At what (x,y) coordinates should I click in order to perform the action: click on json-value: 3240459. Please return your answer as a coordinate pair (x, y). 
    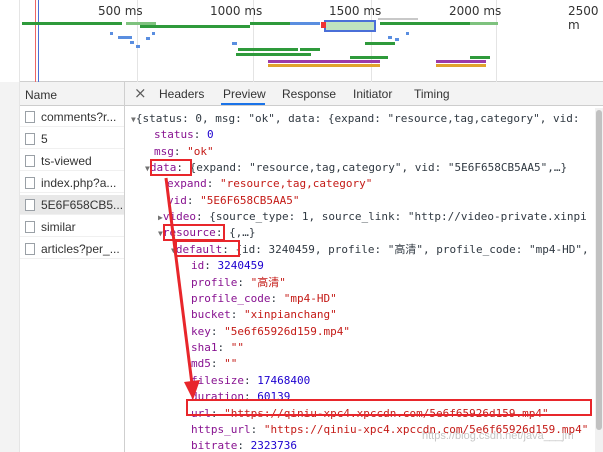
    Looking at the image, I should click on (240, 265).